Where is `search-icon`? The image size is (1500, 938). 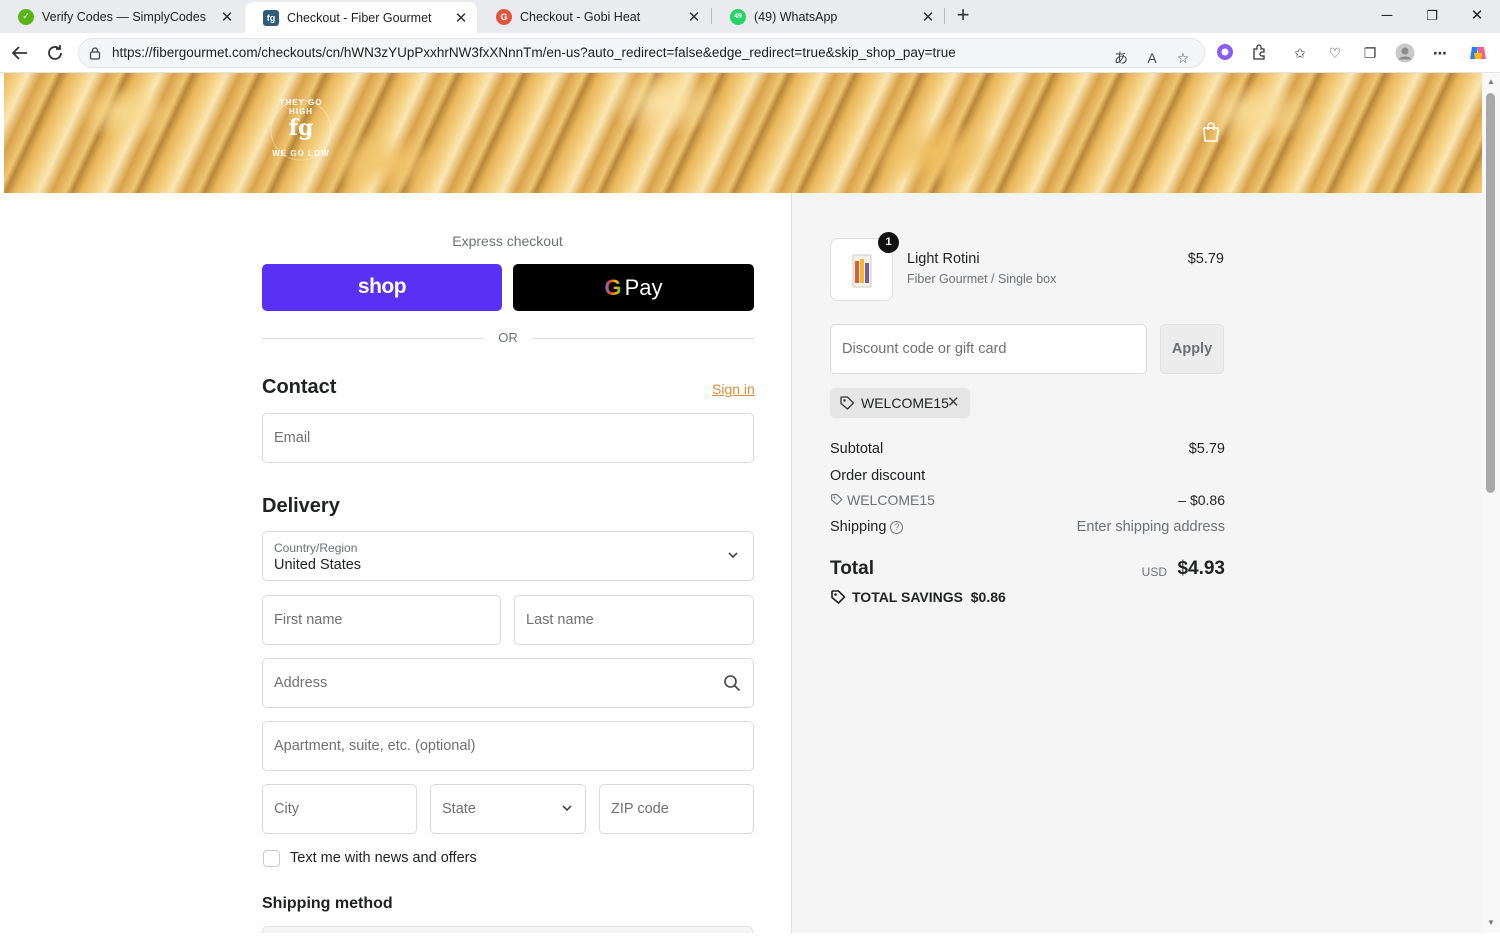 search-icon is located at coordinates (732, 683).